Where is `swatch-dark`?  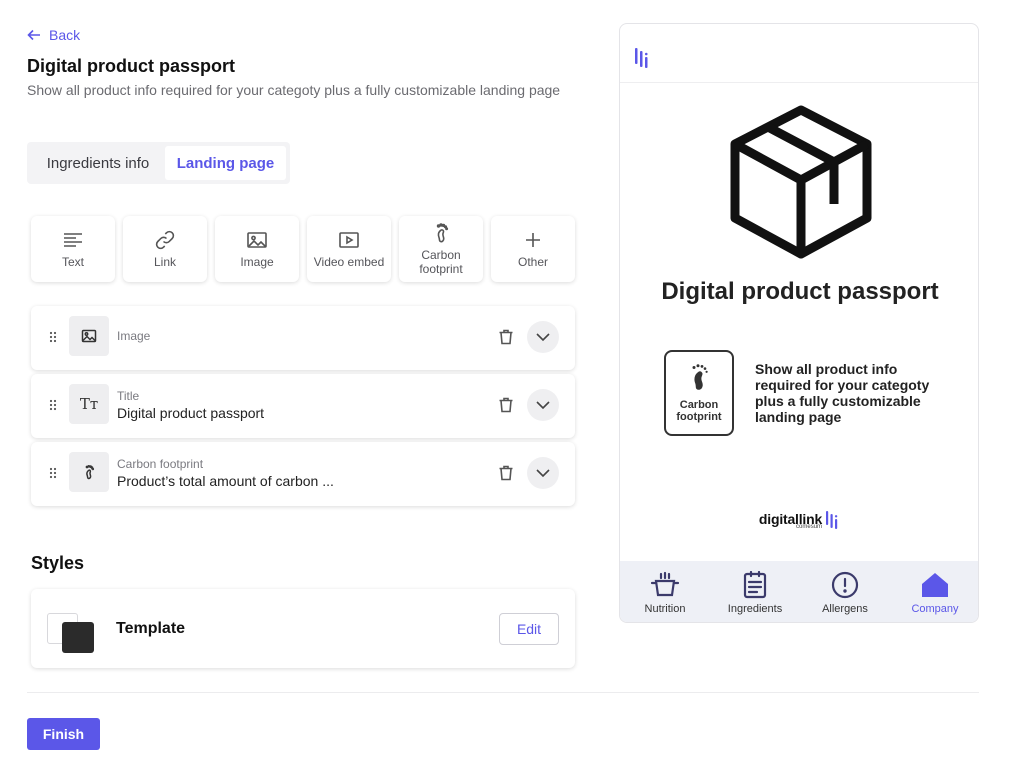
swatch-dark is located at coordinates (78, 637).